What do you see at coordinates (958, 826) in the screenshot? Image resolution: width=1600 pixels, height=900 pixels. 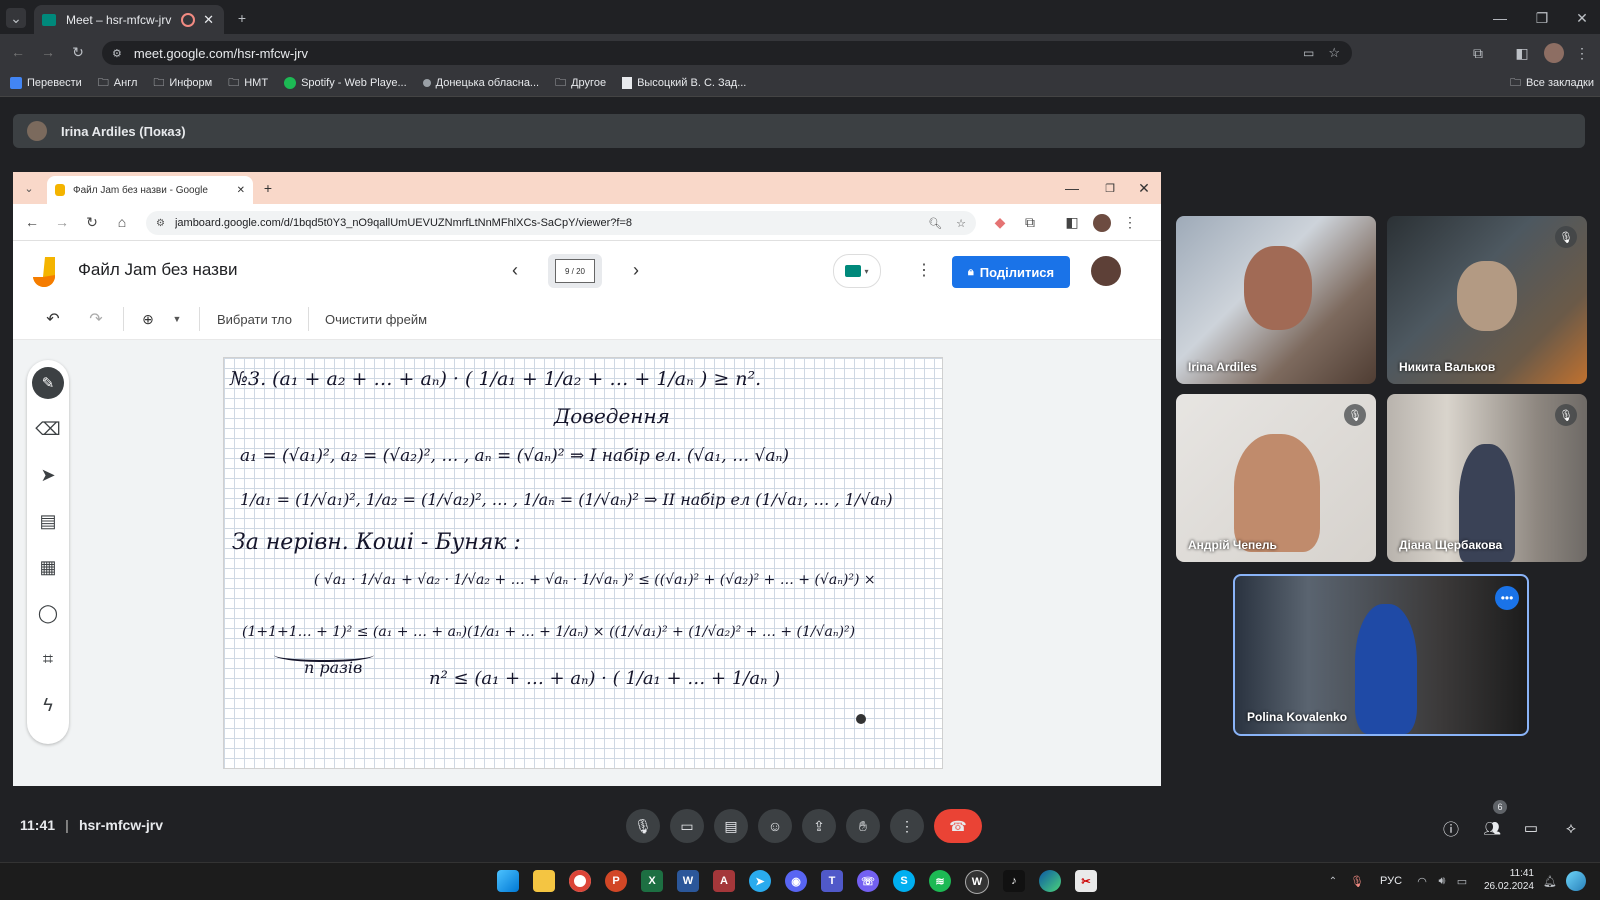 I see `leave-call-button: ☎︎` at bounding box center [958, 826].